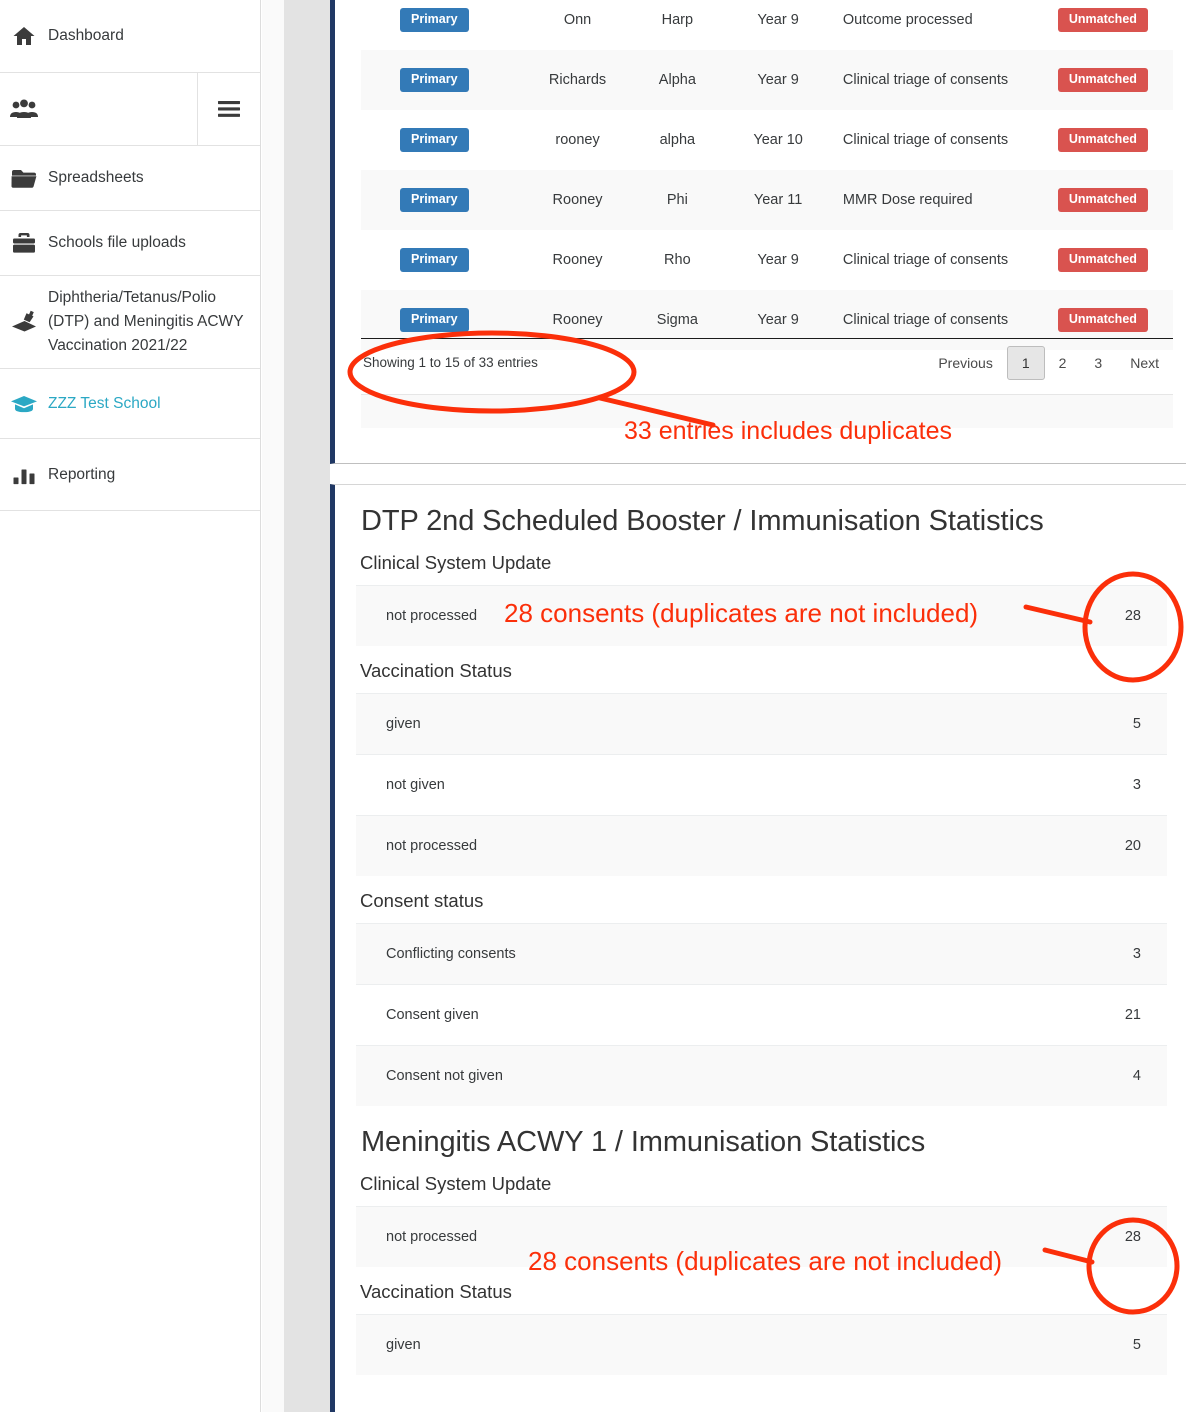  Describe the element at coordinates (677, 320) in the screenshot. I see `table-cell-first-name: Sigma` at that location.